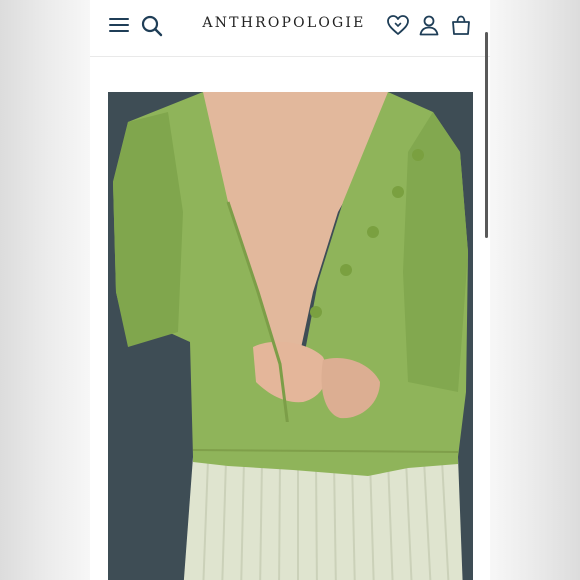 The width and height of the screenshot is (580, 580). Describe the element at coordinates (461, 25) in the screenshot. I see `bag-icon` at that location.